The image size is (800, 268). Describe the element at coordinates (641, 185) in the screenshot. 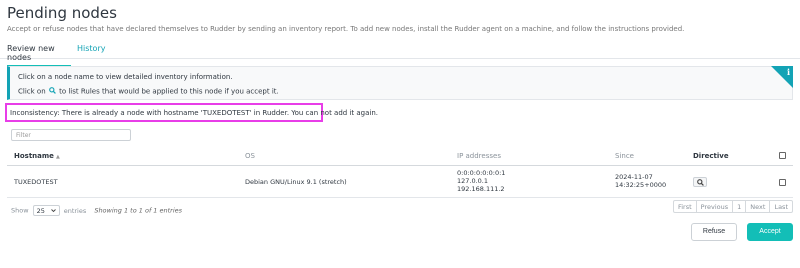

I see `node-since-time: 14:32:25+0000` at that location.